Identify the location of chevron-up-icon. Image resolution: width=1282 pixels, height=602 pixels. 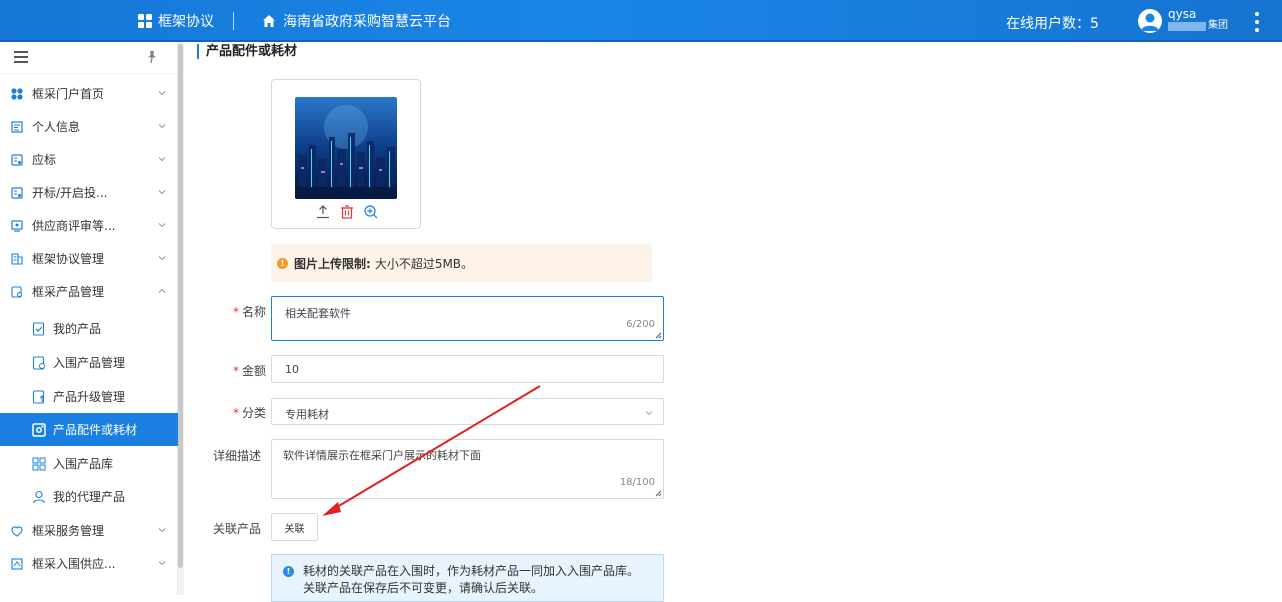
(162, 290).